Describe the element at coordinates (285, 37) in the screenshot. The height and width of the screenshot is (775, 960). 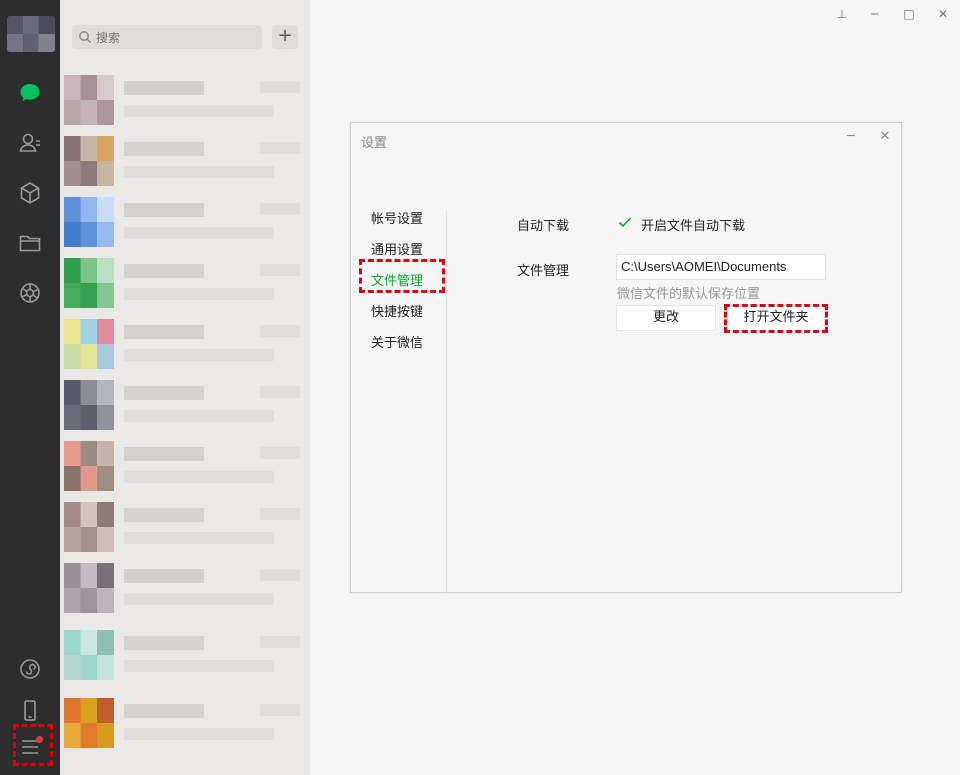
I see `add-chat-button: +` at that location.